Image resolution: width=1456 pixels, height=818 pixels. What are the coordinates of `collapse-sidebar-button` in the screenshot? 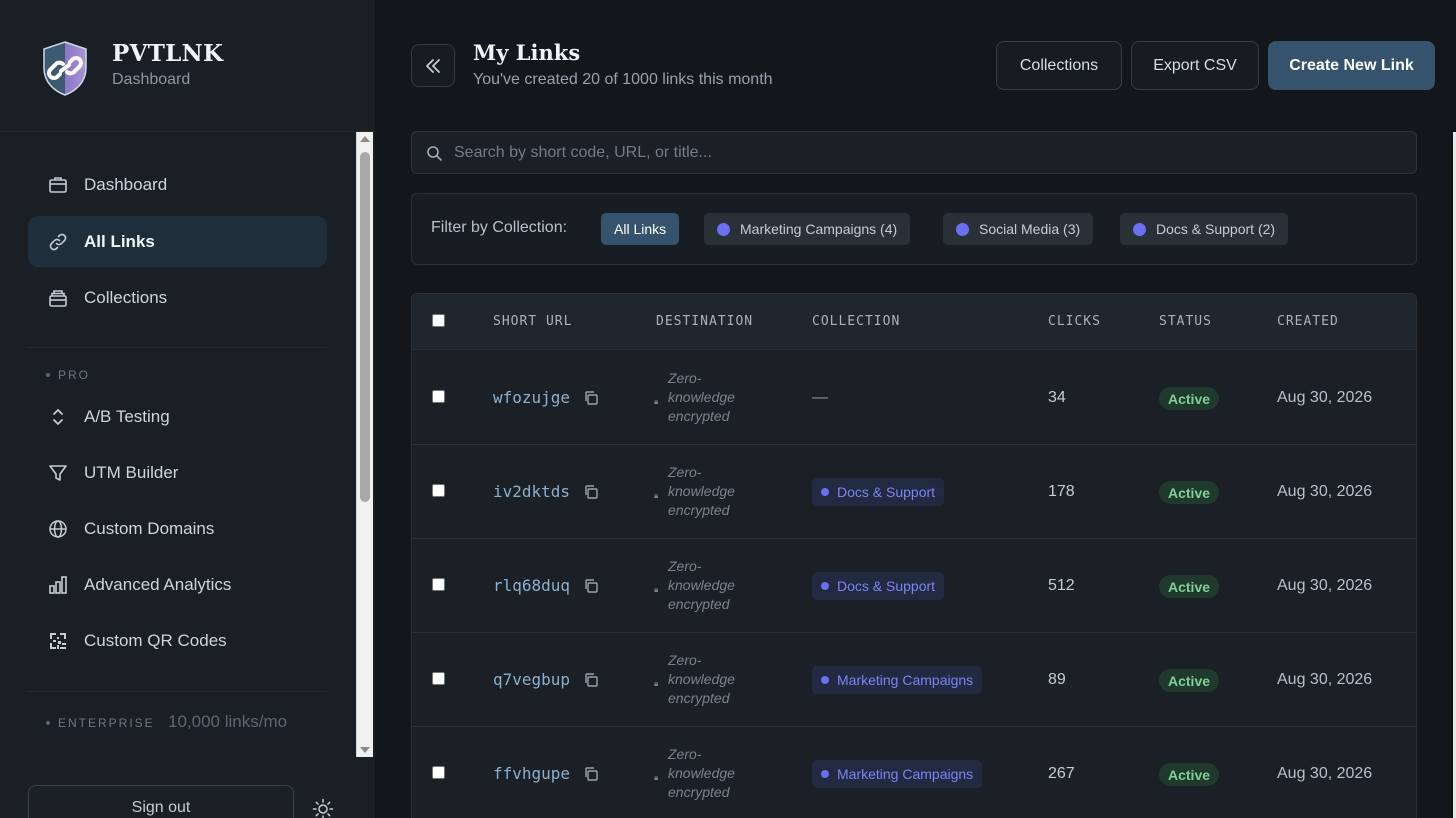 It's located at (433, 65).